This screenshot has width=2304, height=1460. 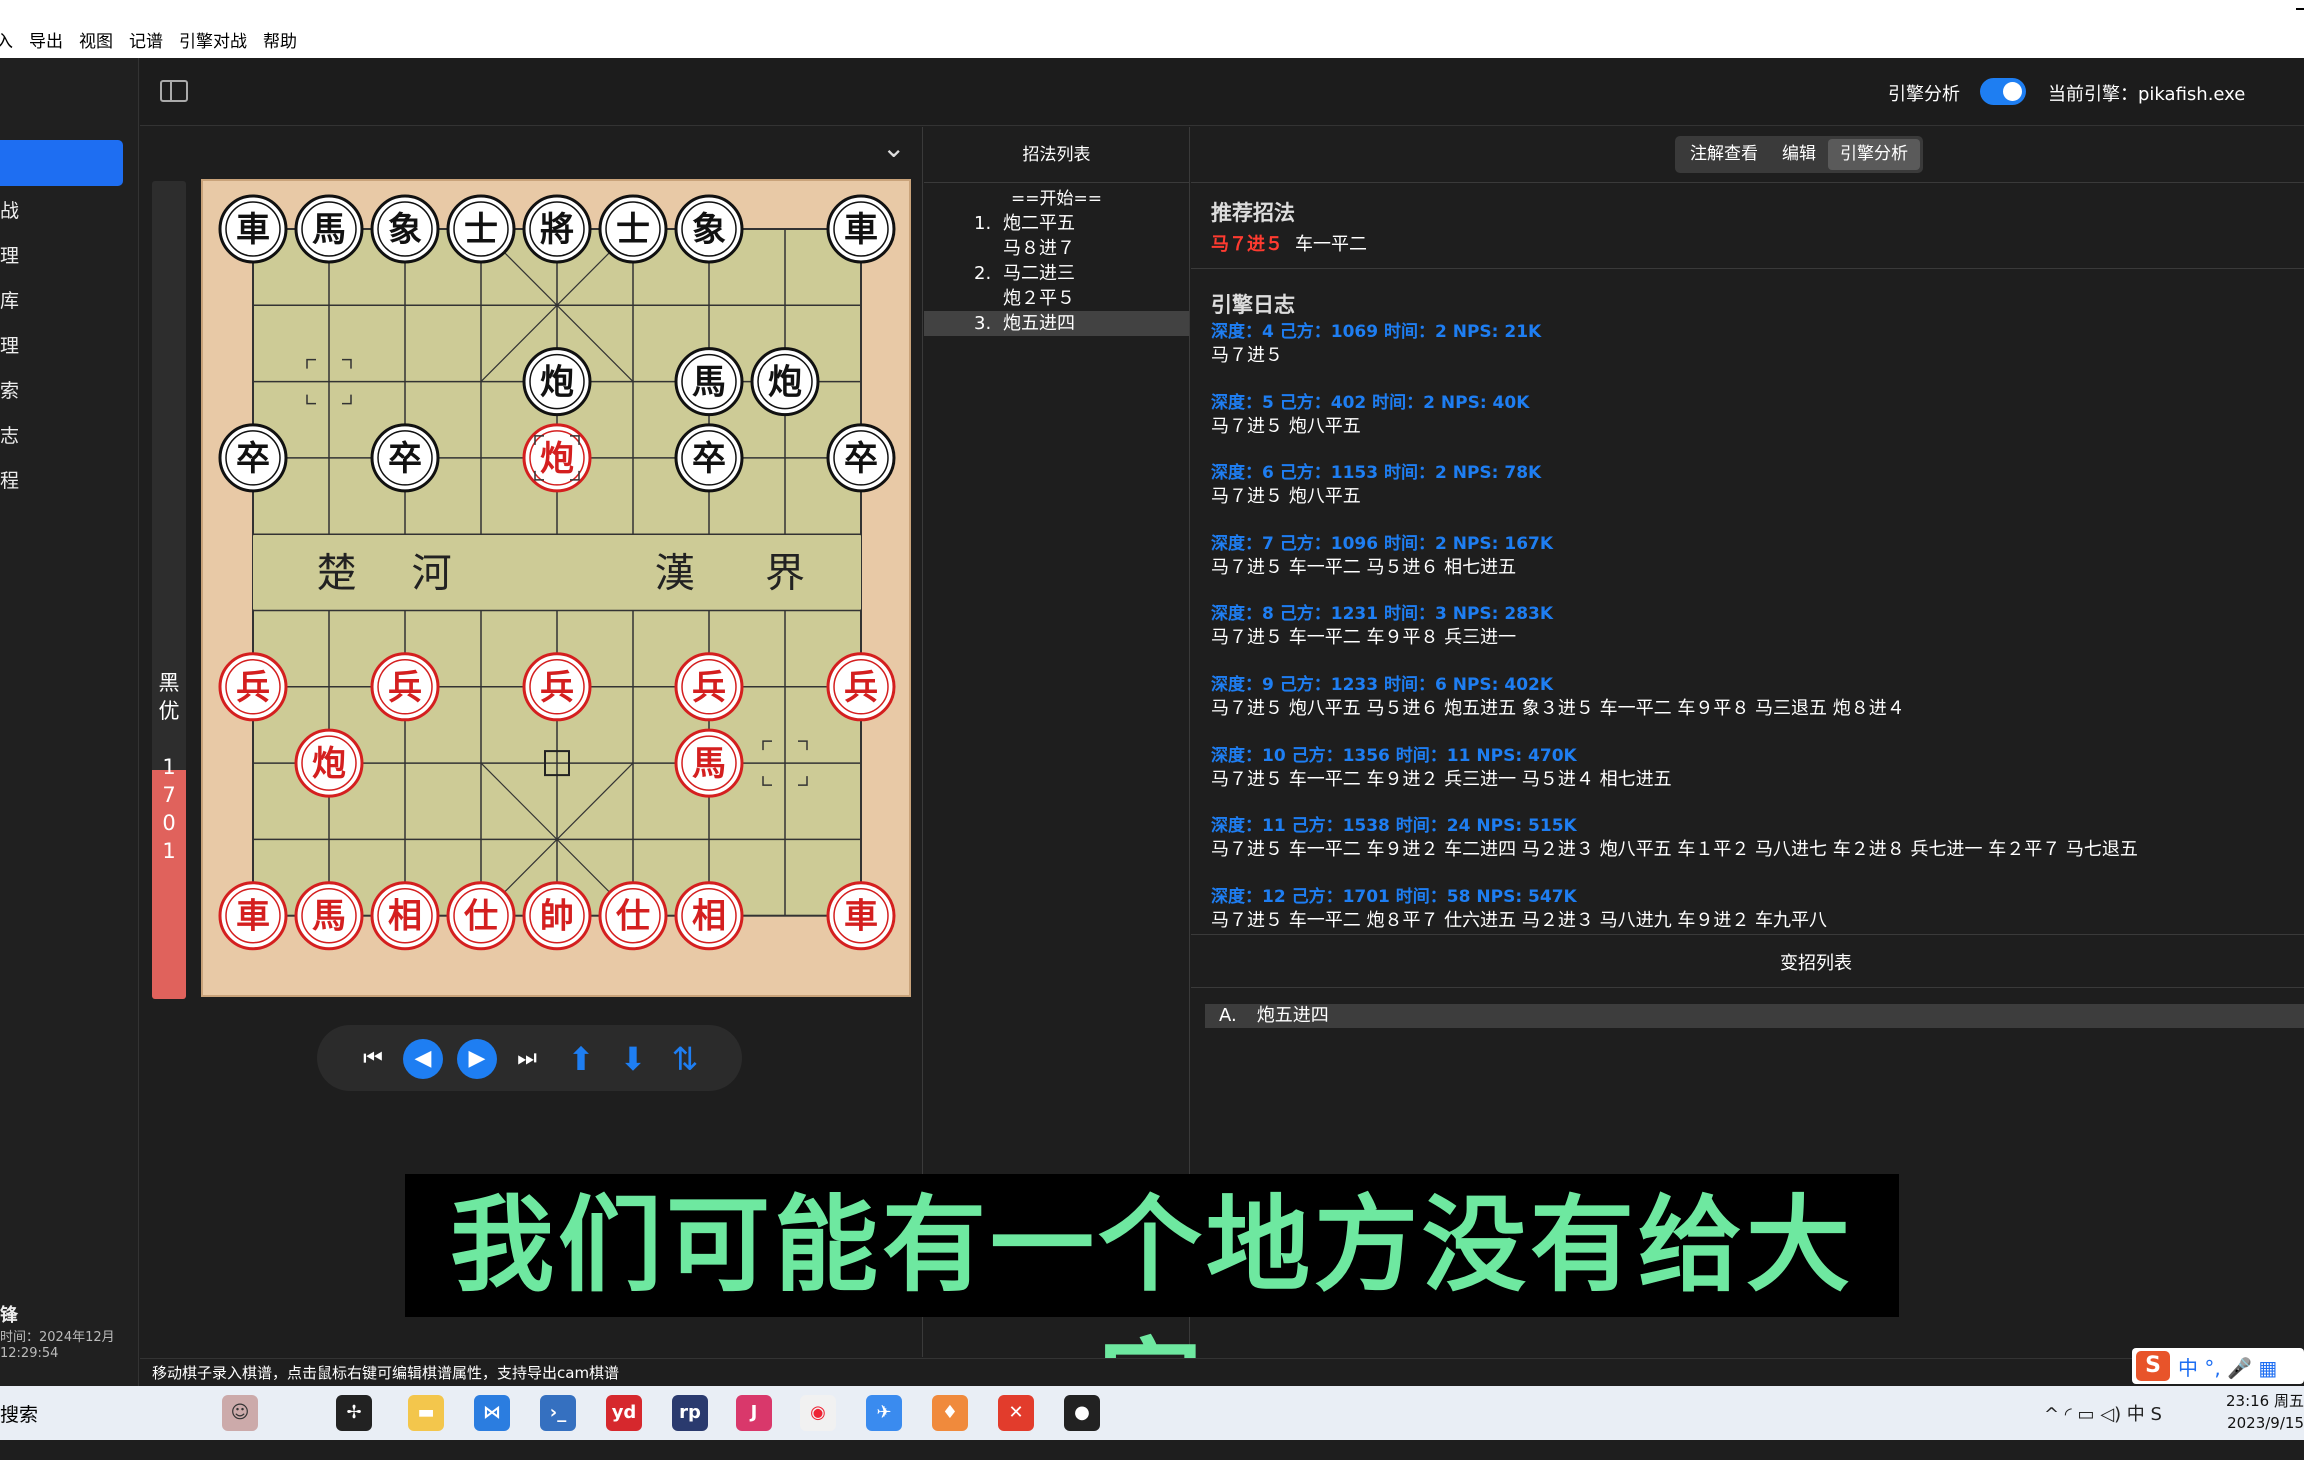 I want to click on sidebar-item-process: 理, so click(x=9, y=344).